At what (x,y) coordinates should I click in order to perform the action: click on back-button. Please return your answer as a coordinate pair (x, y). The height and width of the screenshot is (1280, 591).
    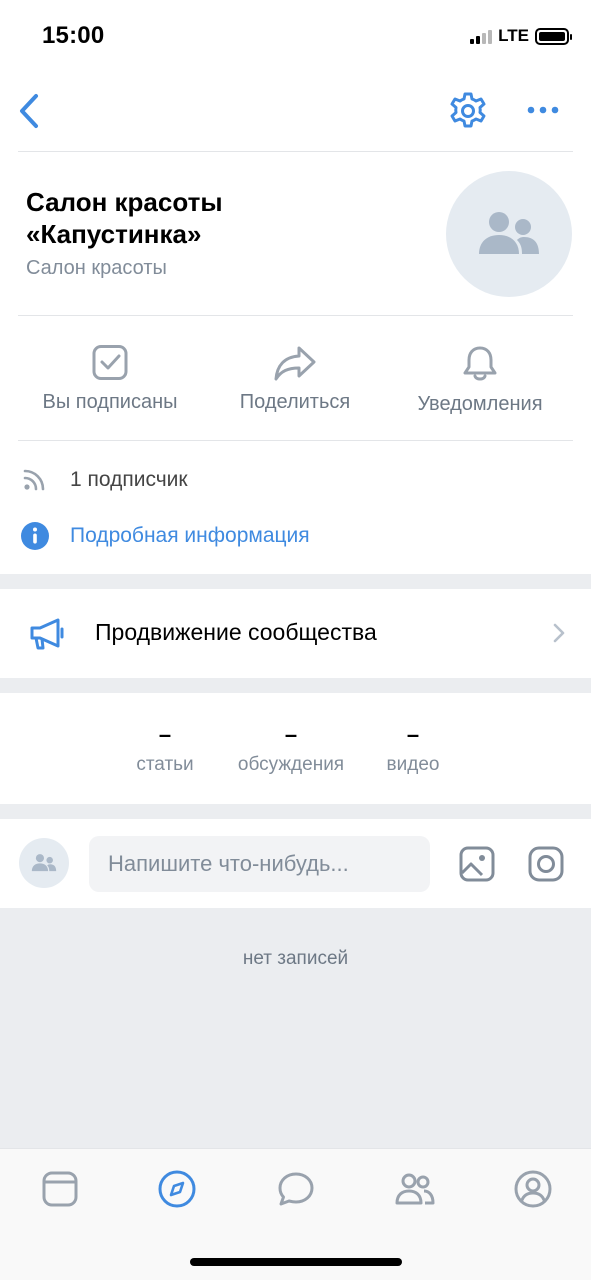
    Looking at the image, I should click on (31, 111).